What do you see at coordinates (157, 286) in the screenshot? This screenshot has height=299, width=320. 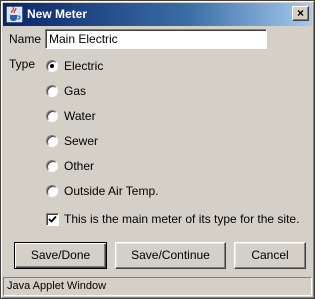 I see `status-bar: Java Applet Window` at bounding box center [157, 286].